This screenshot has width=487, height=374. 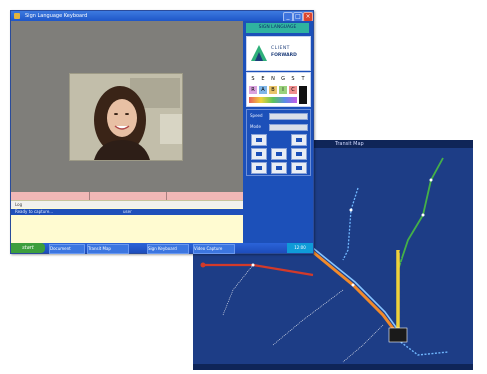 I want to click on company-logo: CLIENT FORWARD, so click(x=278, y=53).